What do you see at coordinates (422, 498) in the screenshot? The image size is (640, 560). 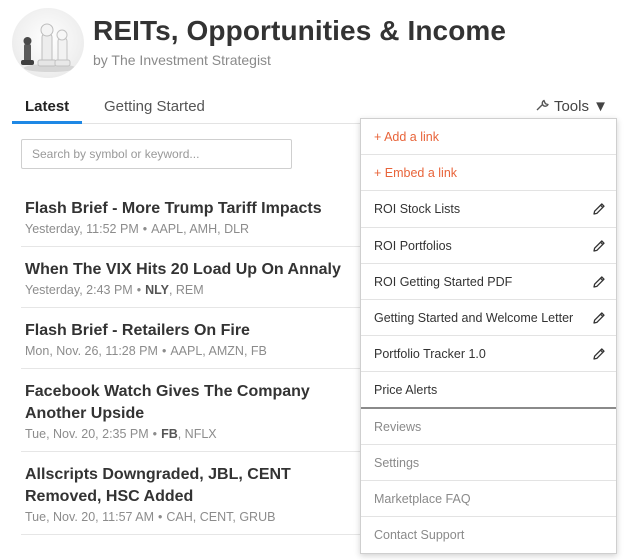 I see `menu-item-label: Marketplace FAQ` at bounding box center [422, 498].